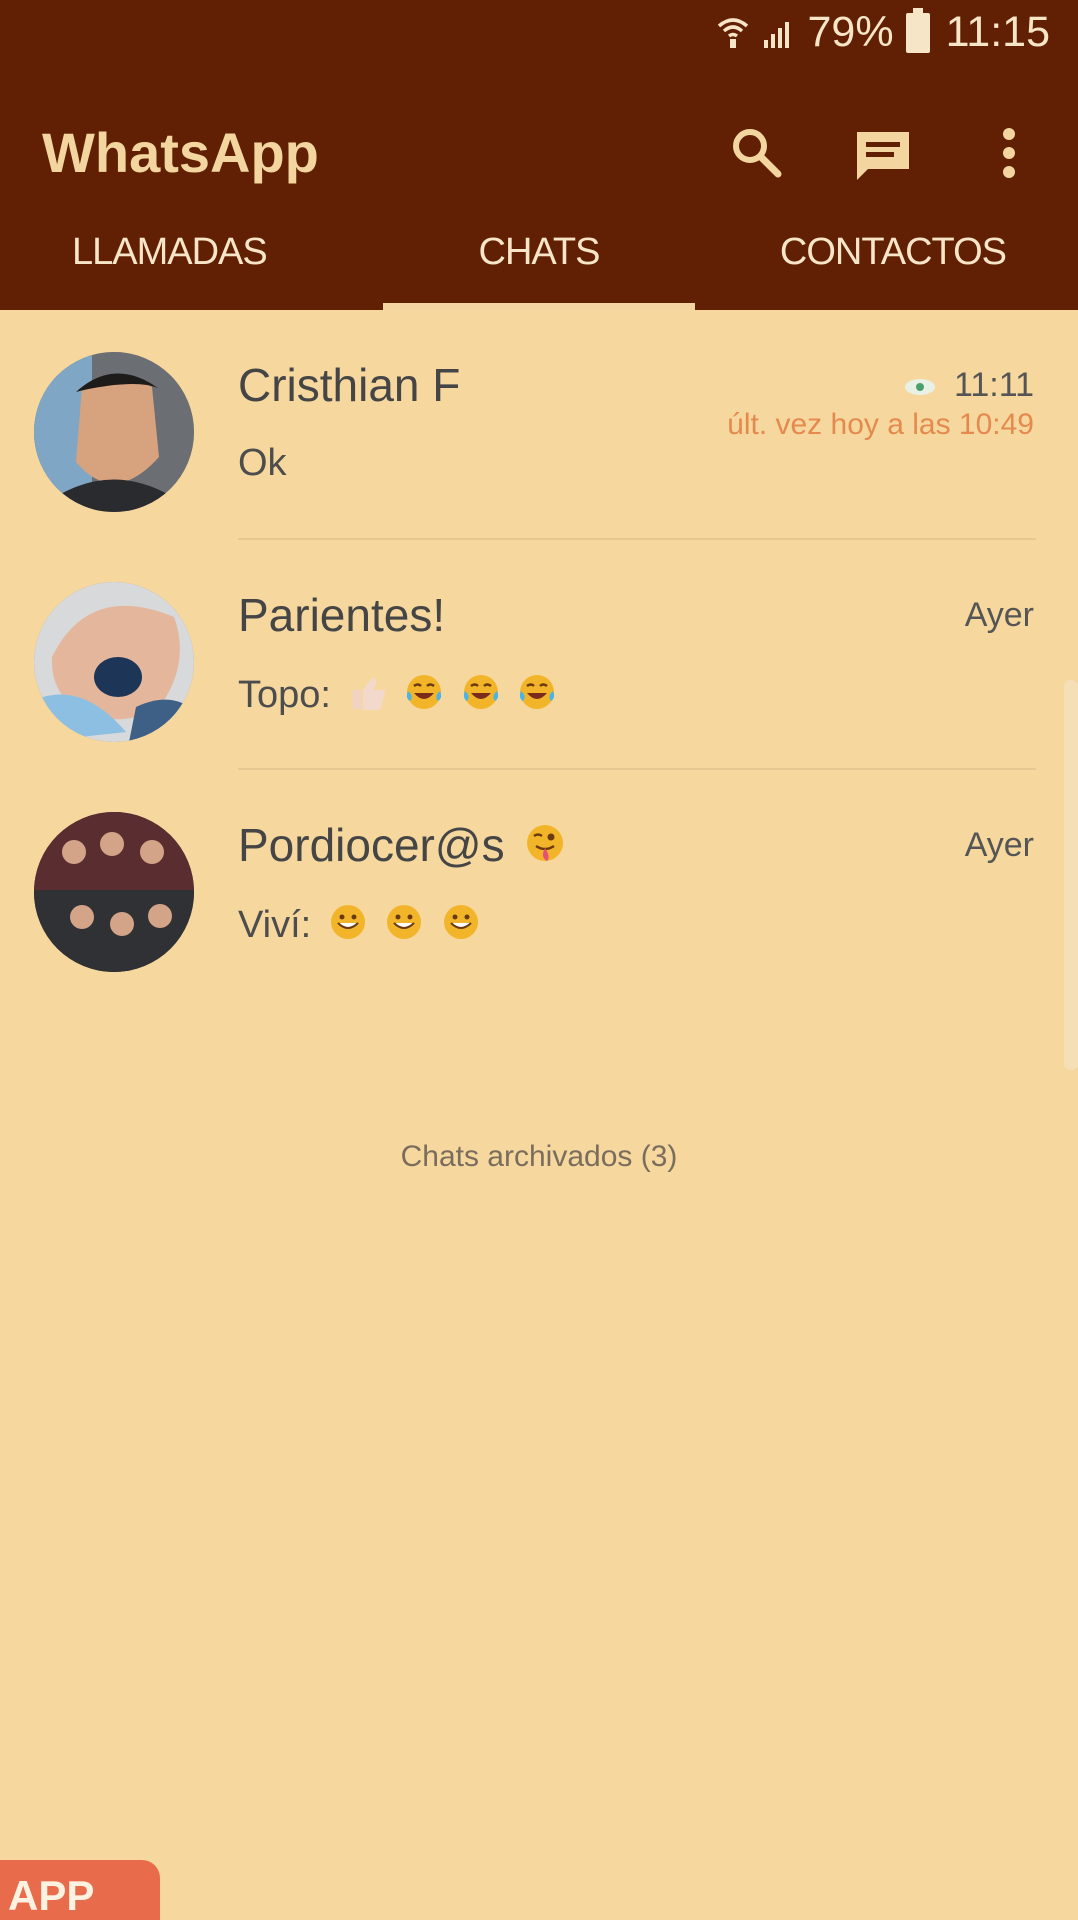 The width and height of the screenshot is (1078, 1920). Describe the element at coordinates (180, 152) in the screenshot. I see `app-title: WhatsApp` at that location.